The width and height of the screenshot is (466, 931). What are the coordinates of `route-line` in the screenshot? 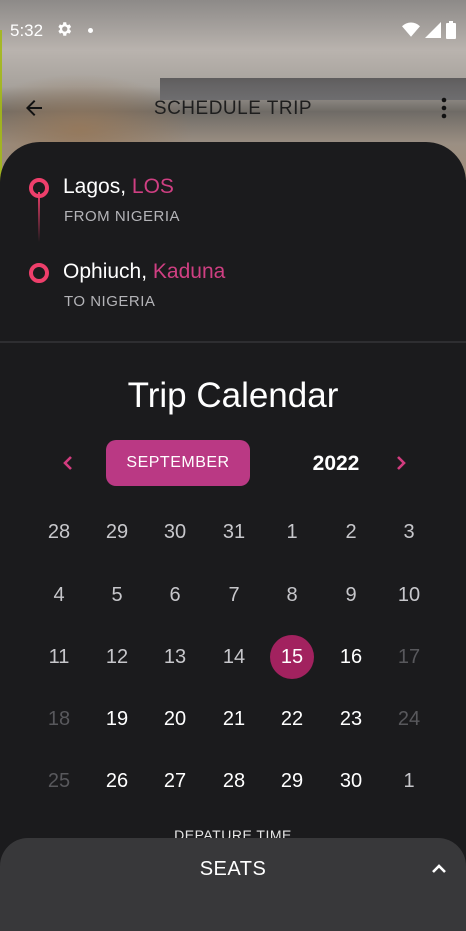 It's located at (39, 217).